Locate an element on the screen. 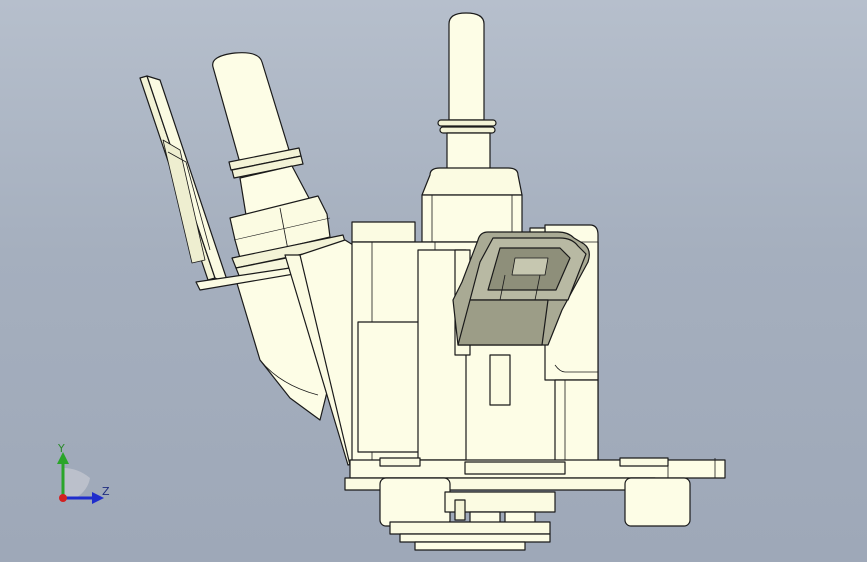 The height and width of the screenshot is (562, 867). z-axis-label: Z is located at coordinates (106, 491).